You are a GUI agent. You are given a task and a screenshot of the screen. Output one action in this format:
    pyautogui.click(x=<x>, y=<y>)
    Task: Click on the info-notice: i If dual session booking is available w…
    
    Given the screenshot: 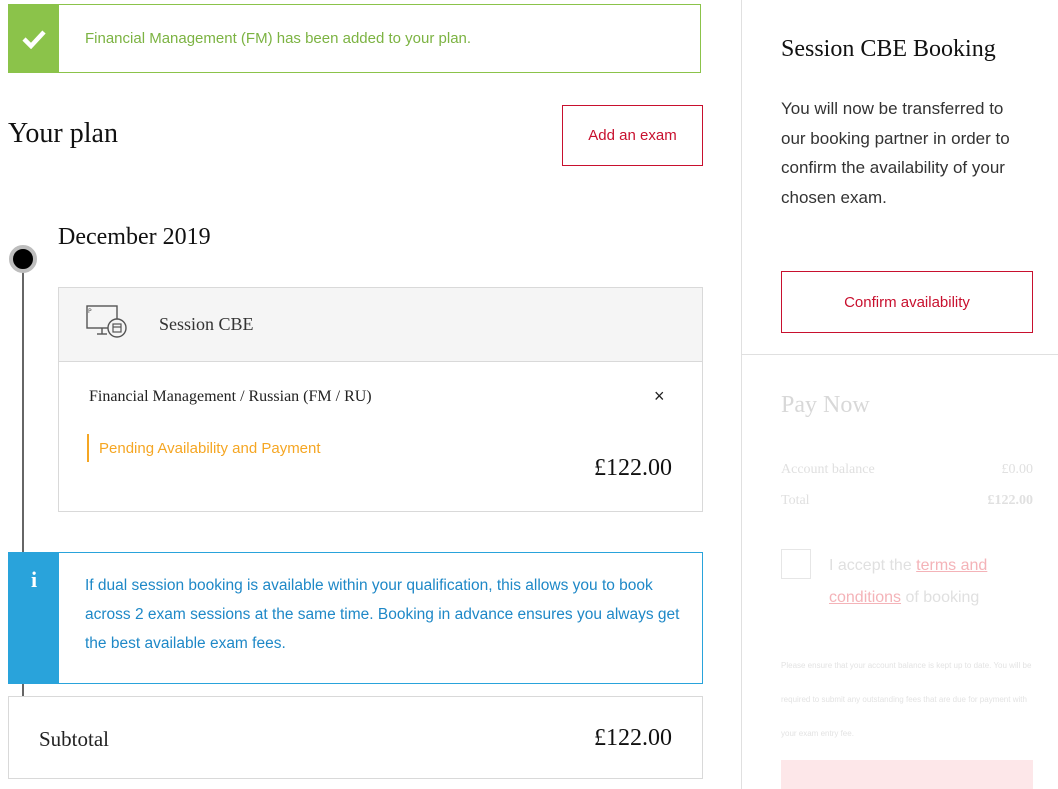 What is the action you would take?
    pyautogui.click(x=355, y=618)
    